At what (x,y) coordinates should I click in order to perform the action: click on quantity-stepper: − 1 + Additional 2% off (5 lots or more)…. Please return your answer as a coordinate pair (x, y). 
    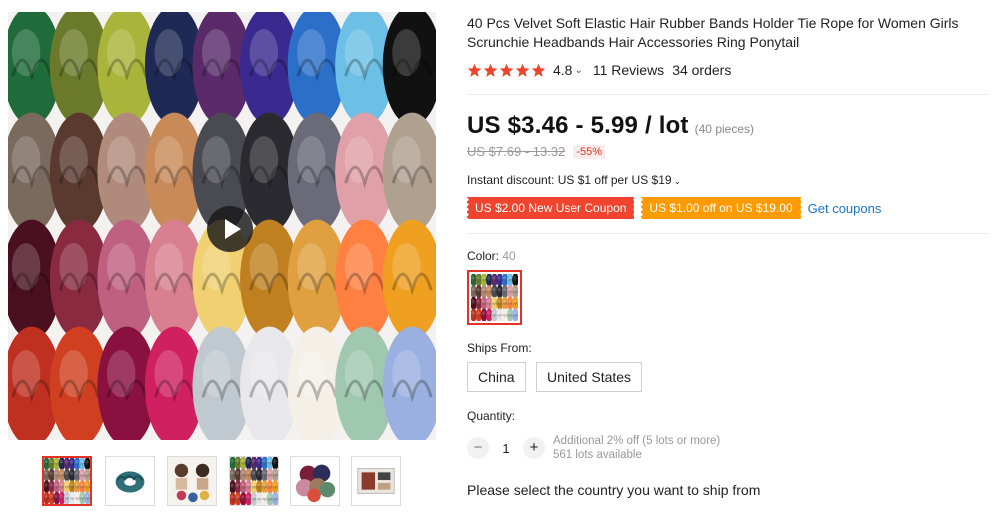
    Looking at the image, I should click on (593, 448).